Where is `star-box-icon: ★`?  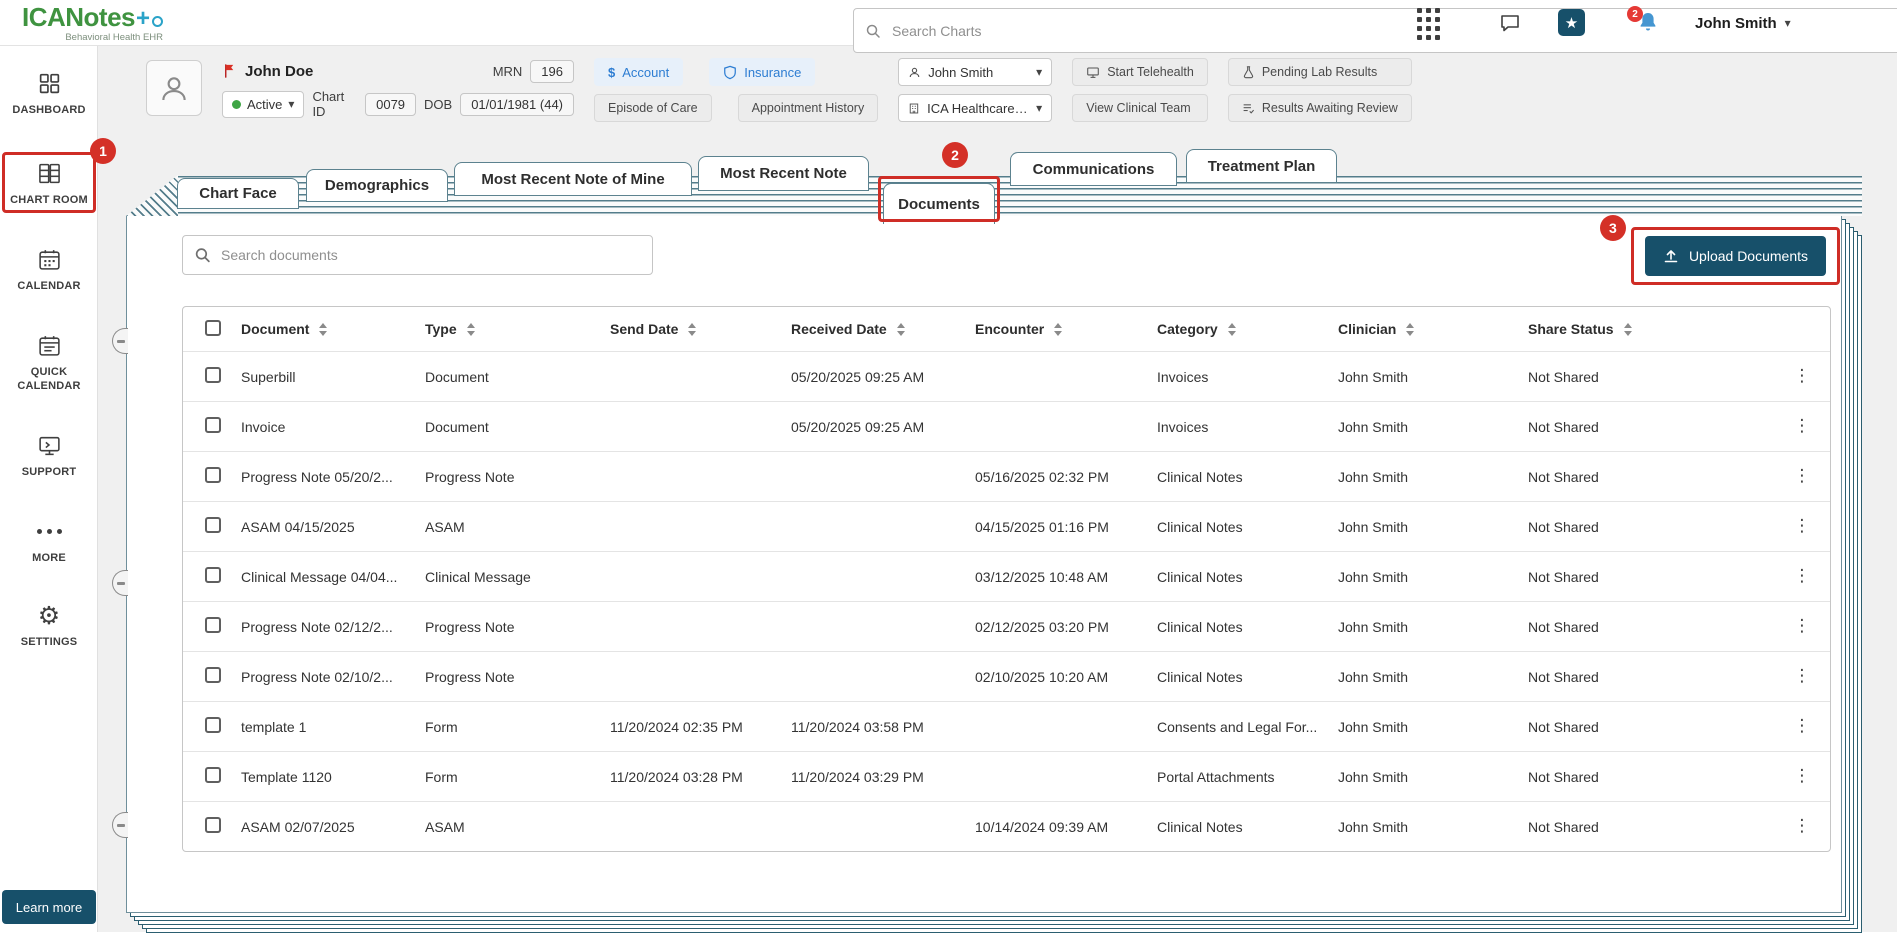
star-box-icon: ★ is located at coordinates (1571, 22).